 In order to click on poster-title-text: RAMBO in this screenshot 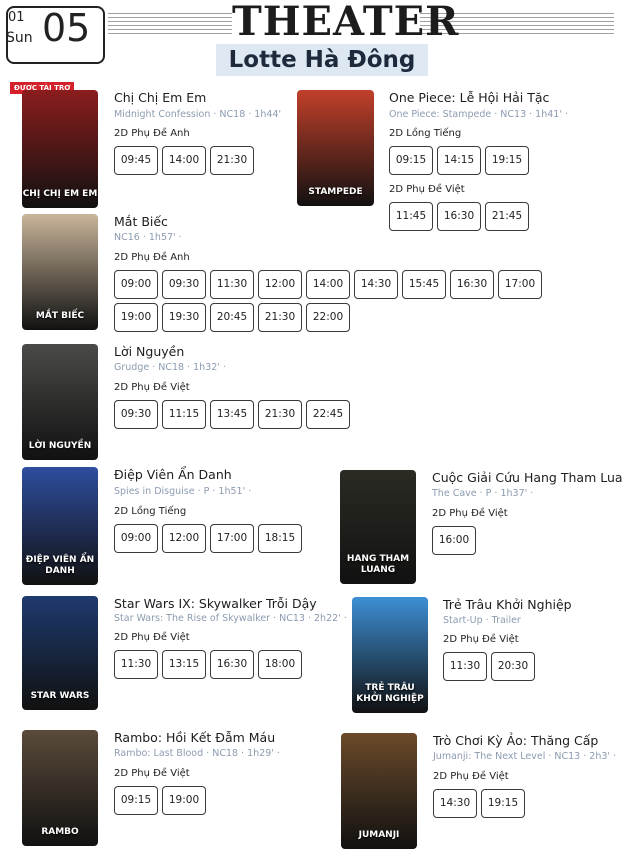, I will do `click(60, 832)`.